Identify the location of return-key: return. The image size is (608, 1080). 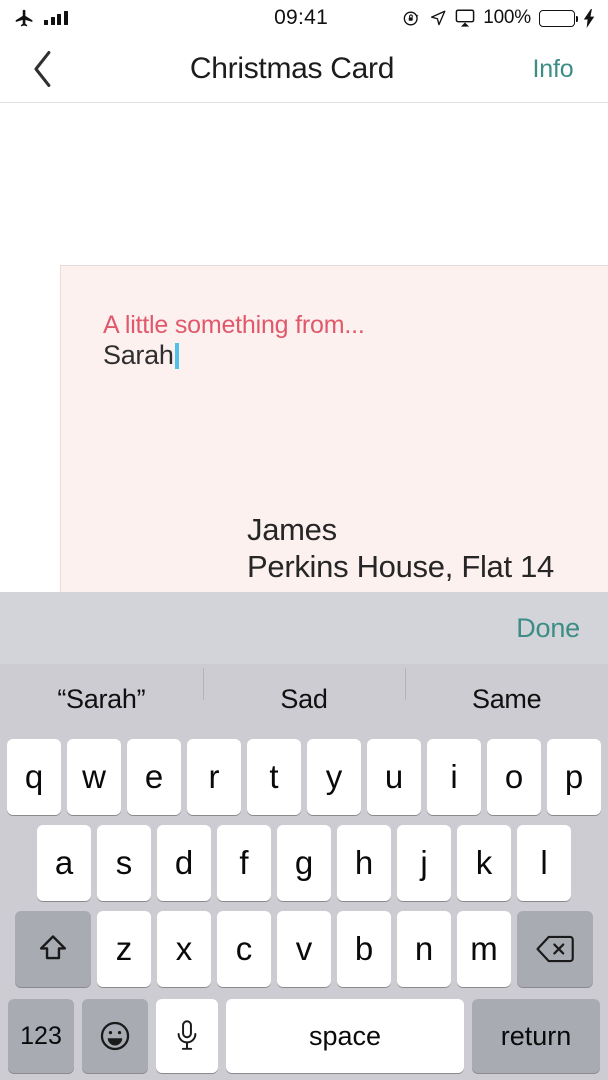
(536, 1036).